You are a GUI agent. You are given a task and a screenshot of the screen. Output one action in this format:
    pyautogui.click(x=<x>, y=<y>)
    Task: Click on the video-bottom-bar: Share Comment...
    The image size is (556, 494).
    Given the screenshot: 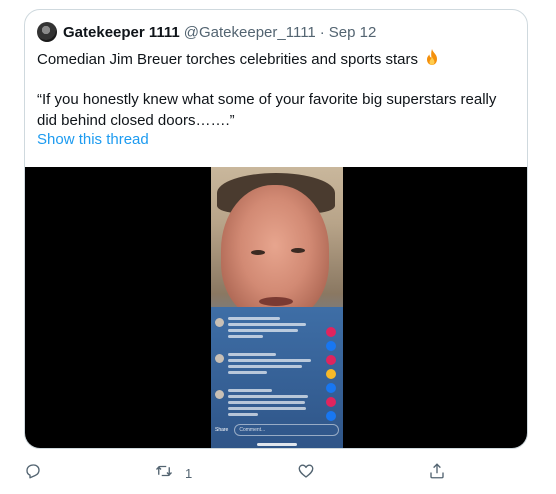 What is the action you would take?
    pyautogui.click(x=277, y=430)
    